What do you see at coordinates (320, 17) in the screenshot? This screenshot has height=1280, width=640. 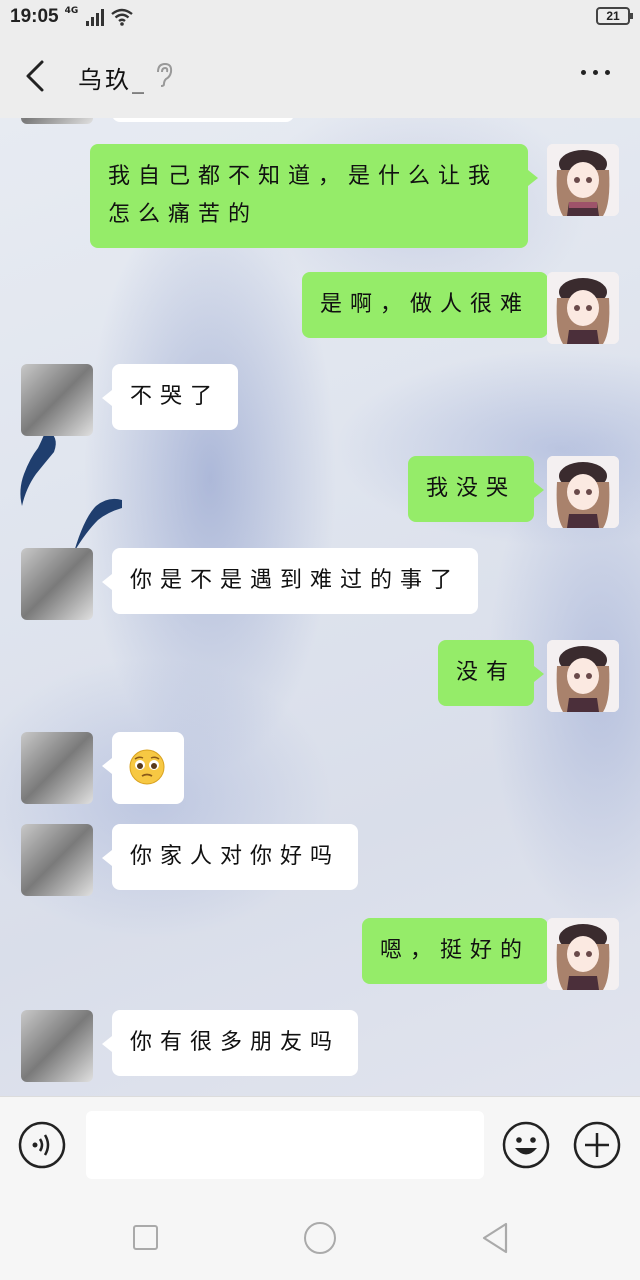 I see `status-bar: 19:05 4G 21` at bounding box center [320, 17].